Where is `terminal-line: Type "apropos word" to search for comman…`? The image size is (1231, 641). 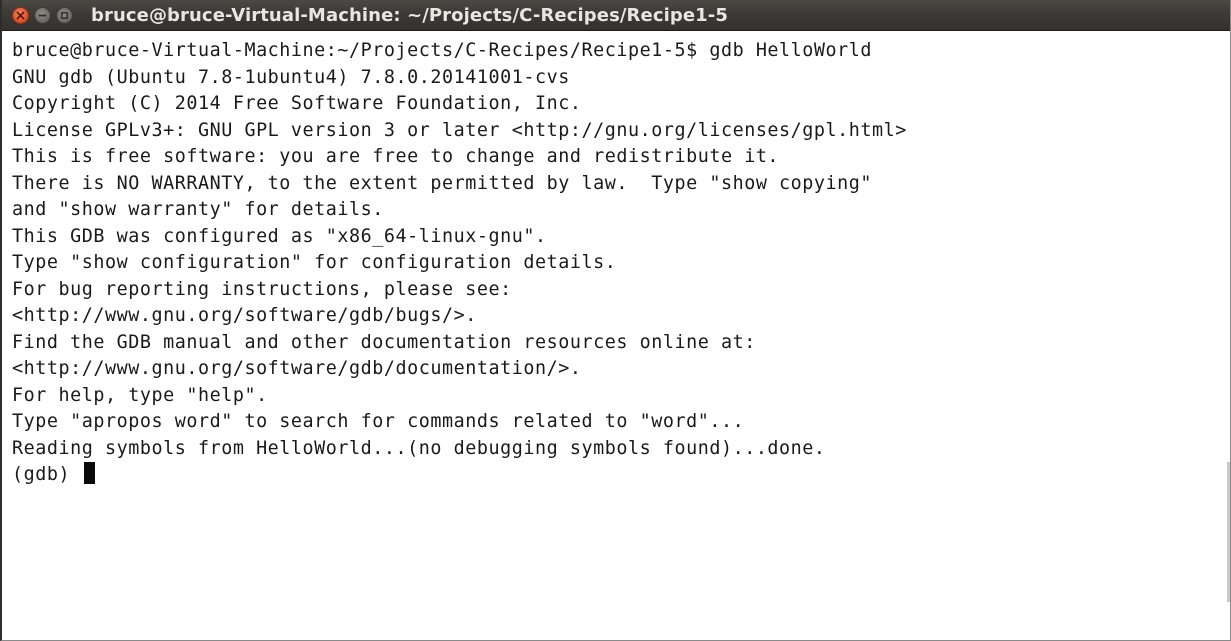
terminal-line: Type "apropos word" to search for comman… is located at coordinates (378, 421).